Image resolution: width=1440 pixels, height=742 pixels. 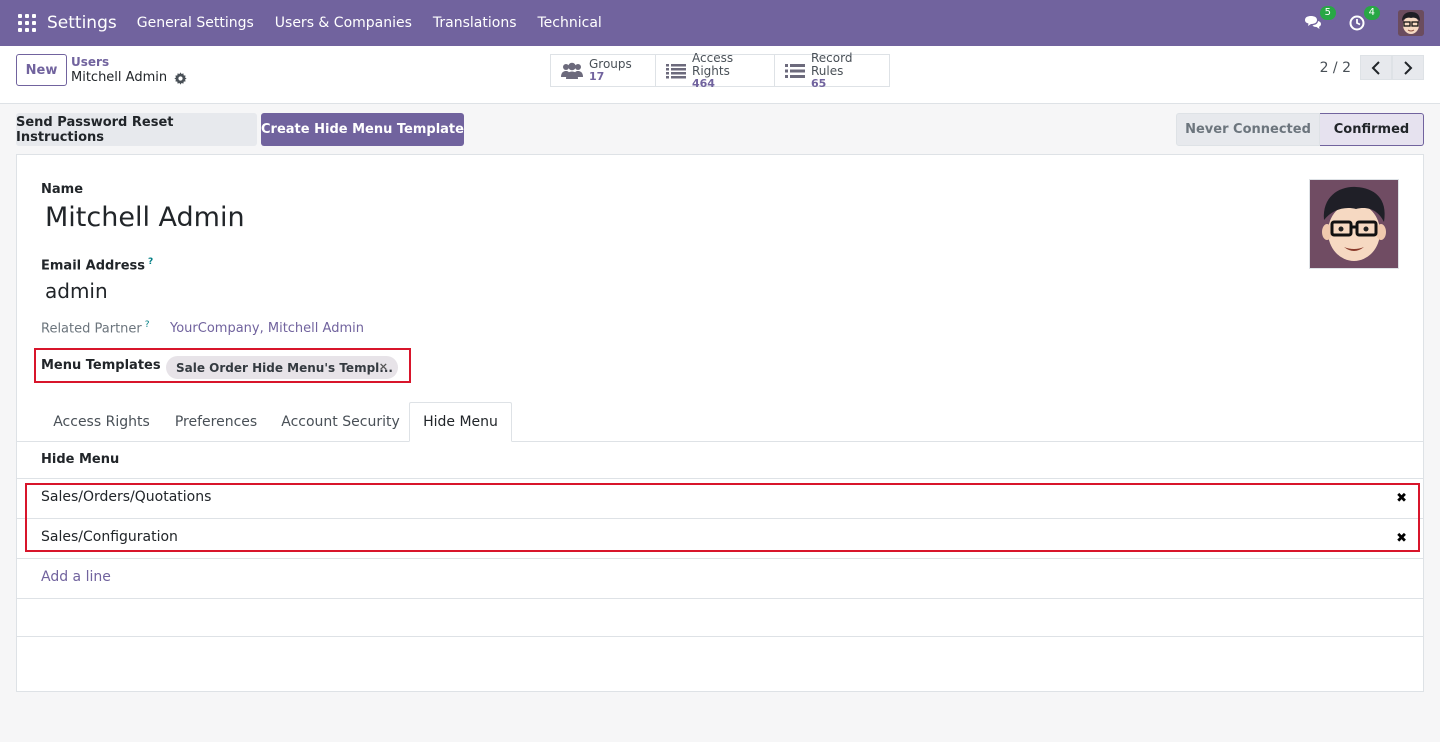 I want to click on apps-menu-icon, so click(x=27, y=23).